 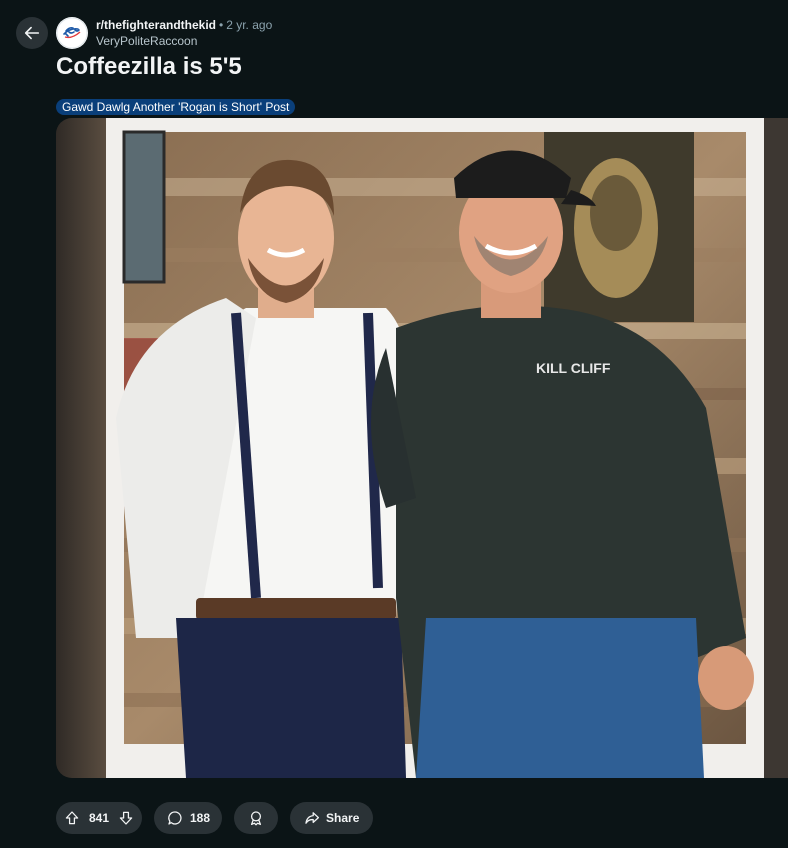 I want to click on share-label: Share, so click(x=343, y=818).